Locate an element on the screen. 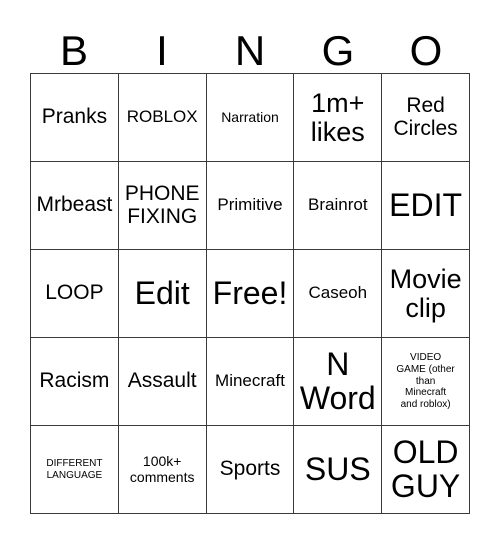 This screenshot has width=500, height=544. bingo-cell-label: PHONE FIXING is located at coordinates (162, 204).